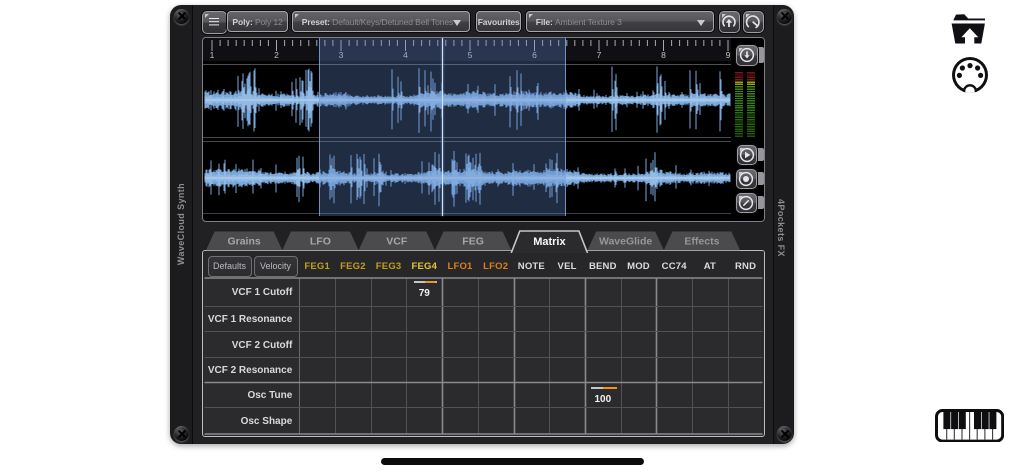  What do you see at coordinates (397, 242) in the screenshot?
I see `svg-text: VCF` at bounding box center [397, 242].